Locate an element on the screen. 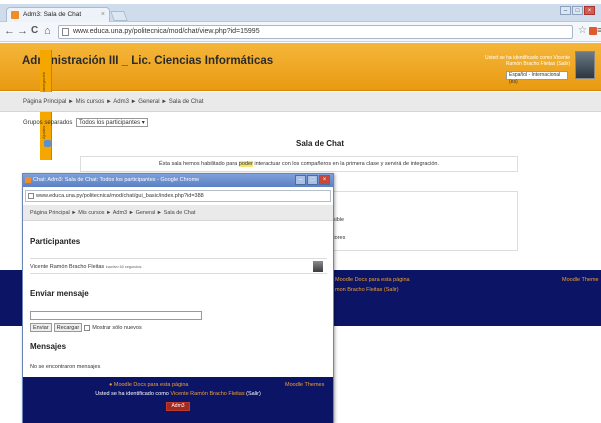 The image size is (601, 423). back-icon: ← is located at coordinates (9, 31).